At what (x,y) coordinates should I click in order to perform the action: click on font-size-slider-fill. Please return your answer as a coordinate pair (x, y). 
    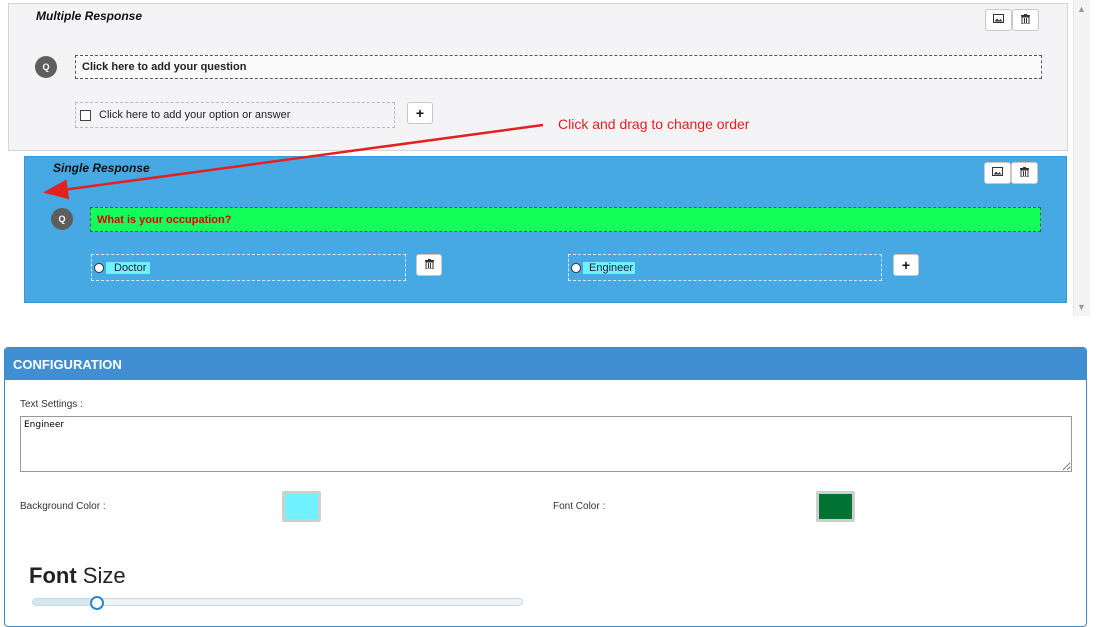
    Looking at the image, I should click on (65, 602).